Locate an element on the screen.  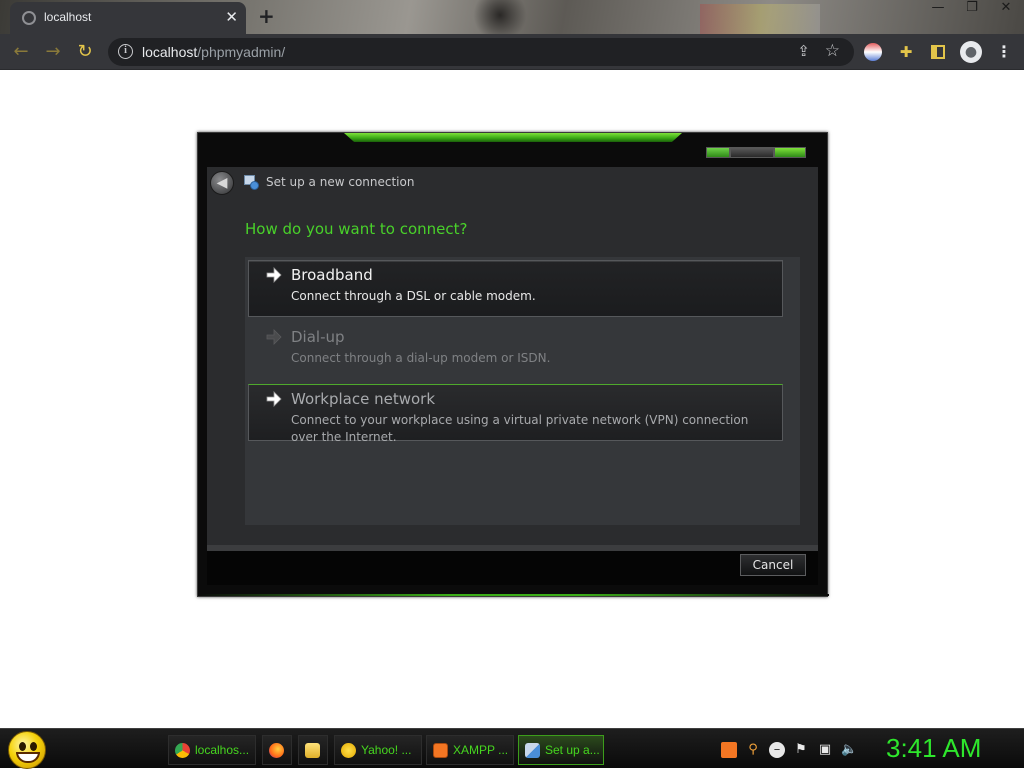
tab-title: localhost is located at coordinates (68, 17).